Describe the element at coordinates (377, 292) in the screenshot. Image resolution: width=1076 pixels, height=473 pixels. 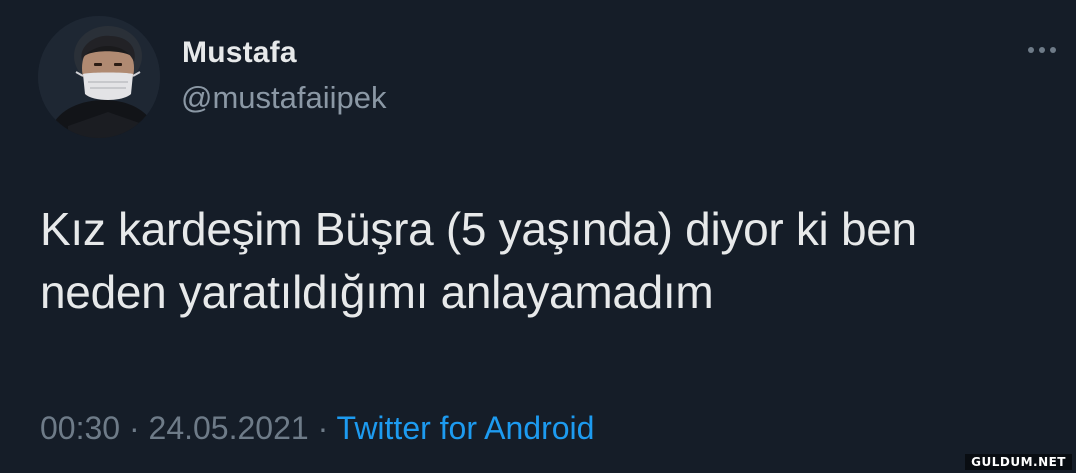
I see `tweet-text-line: neden yaratıldığımı anlayamadım` at that location.